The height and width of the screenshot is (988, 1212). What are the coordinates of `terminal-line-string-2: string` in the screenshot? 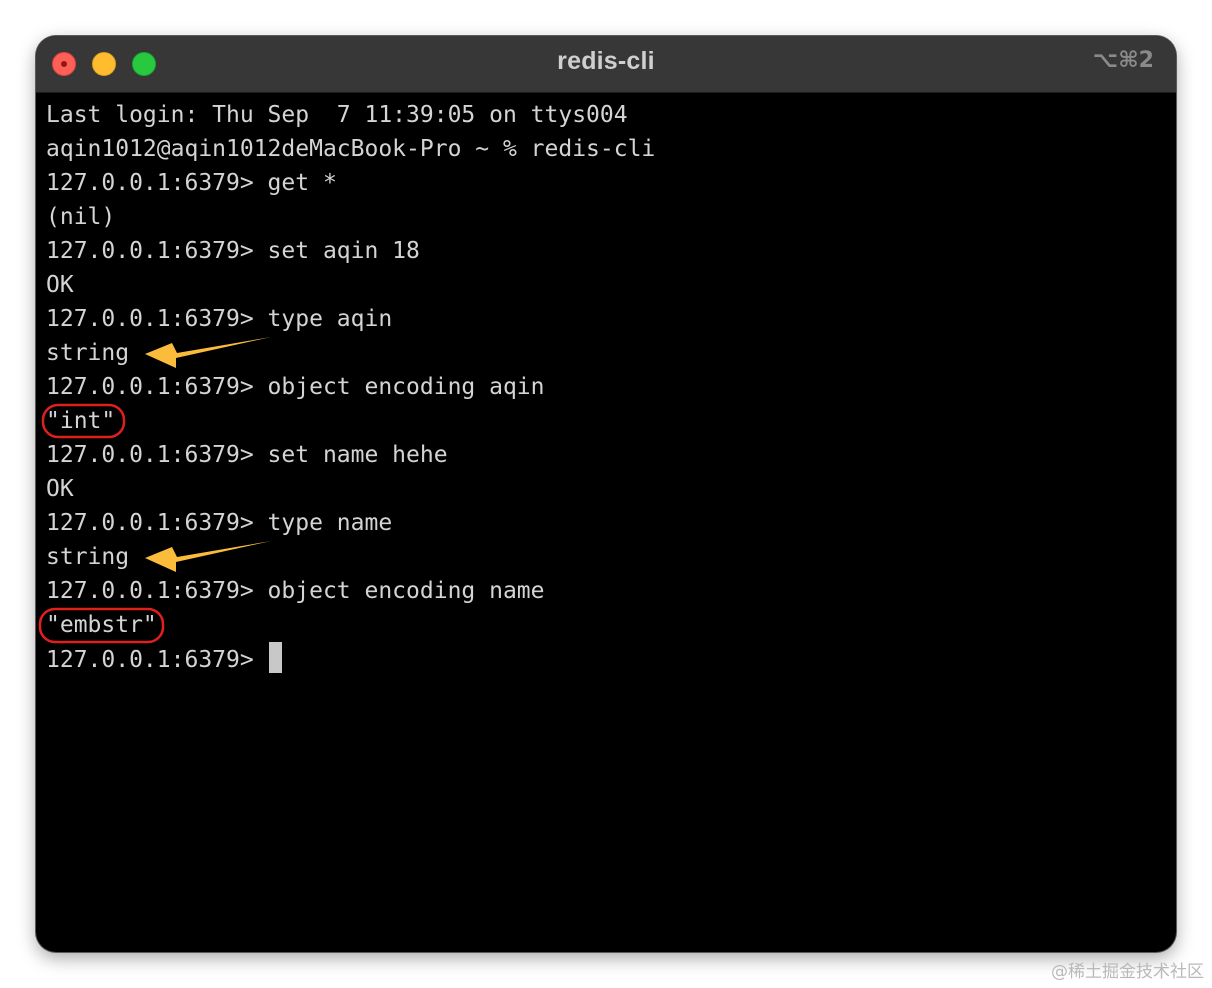 It's located at (88, 557).